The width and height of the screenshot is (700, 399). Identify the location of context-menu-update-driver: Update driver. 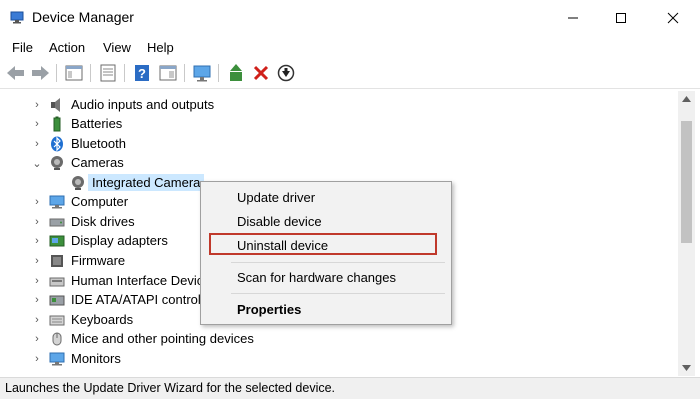
(276, 197).